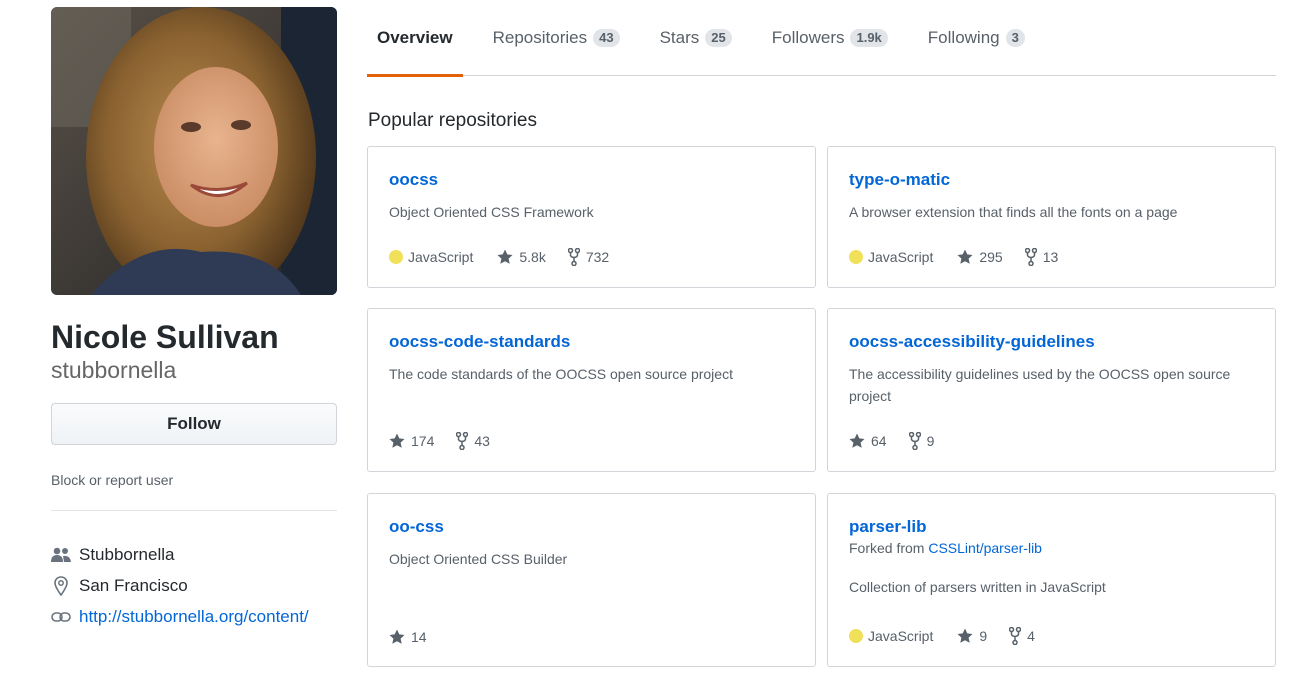  Describe the element at coordinates (679, 37) in the screenshot. I see `tab-label: Stars` at that location.